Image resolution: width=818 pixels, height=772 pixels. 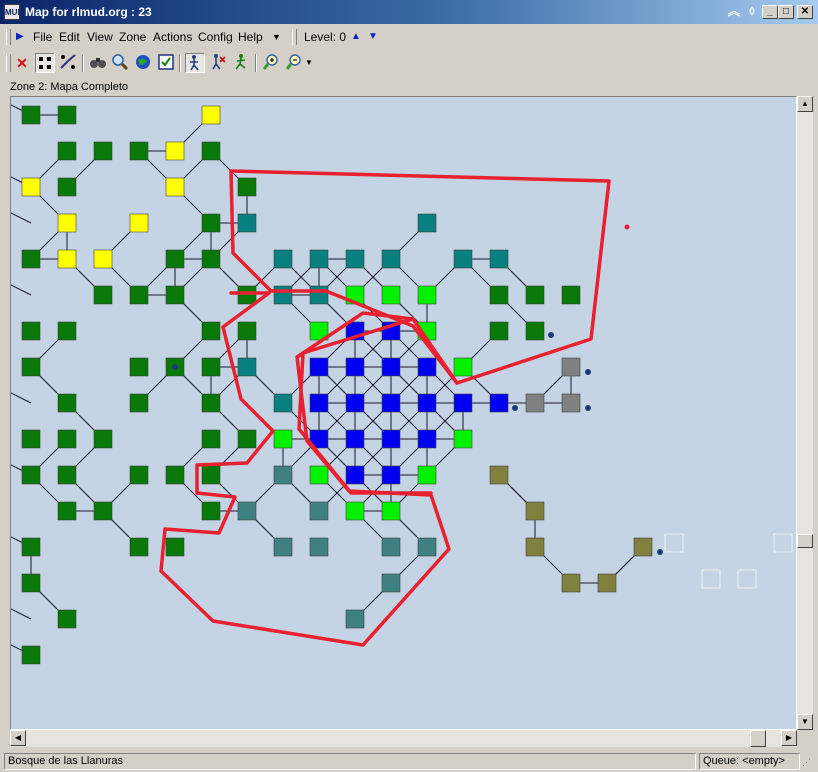 I want to click on menu-view: View, so click(x=100, y=37).